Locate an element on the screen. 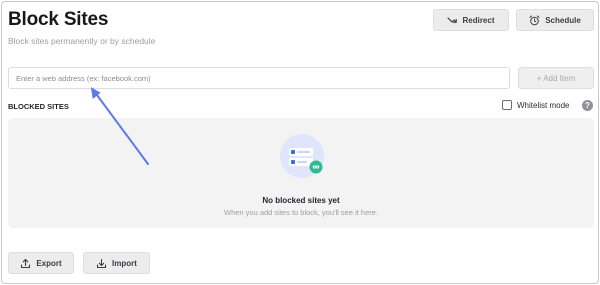  export-button: Export is located at coordinates (41, 263).